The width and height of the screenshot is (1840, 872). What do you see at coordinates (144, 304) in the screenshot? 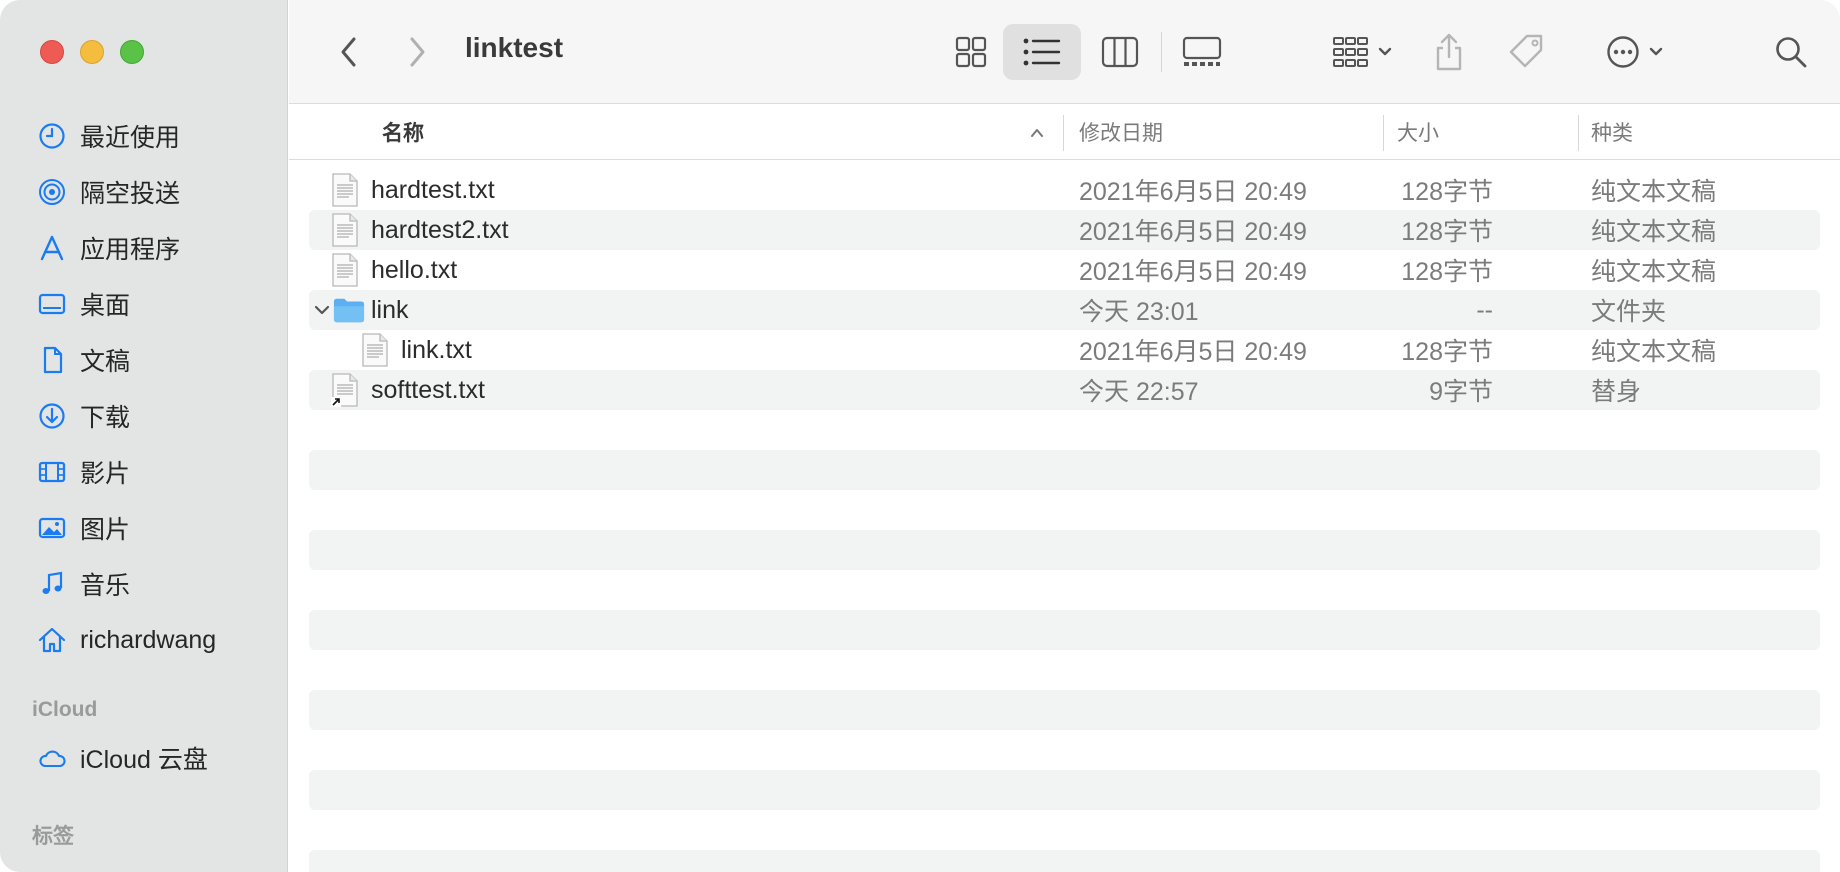
I see `sidebar-item-desktop: 桌面` at bounding box center [144, 304].